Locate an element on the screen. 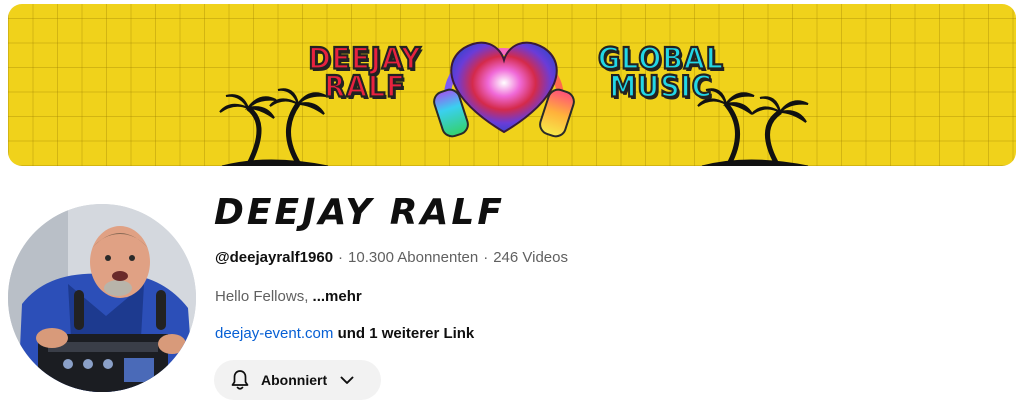 The height and width of the screenshot is (406, 1024). chevron-down-icon is located at coordinates (347, 380).